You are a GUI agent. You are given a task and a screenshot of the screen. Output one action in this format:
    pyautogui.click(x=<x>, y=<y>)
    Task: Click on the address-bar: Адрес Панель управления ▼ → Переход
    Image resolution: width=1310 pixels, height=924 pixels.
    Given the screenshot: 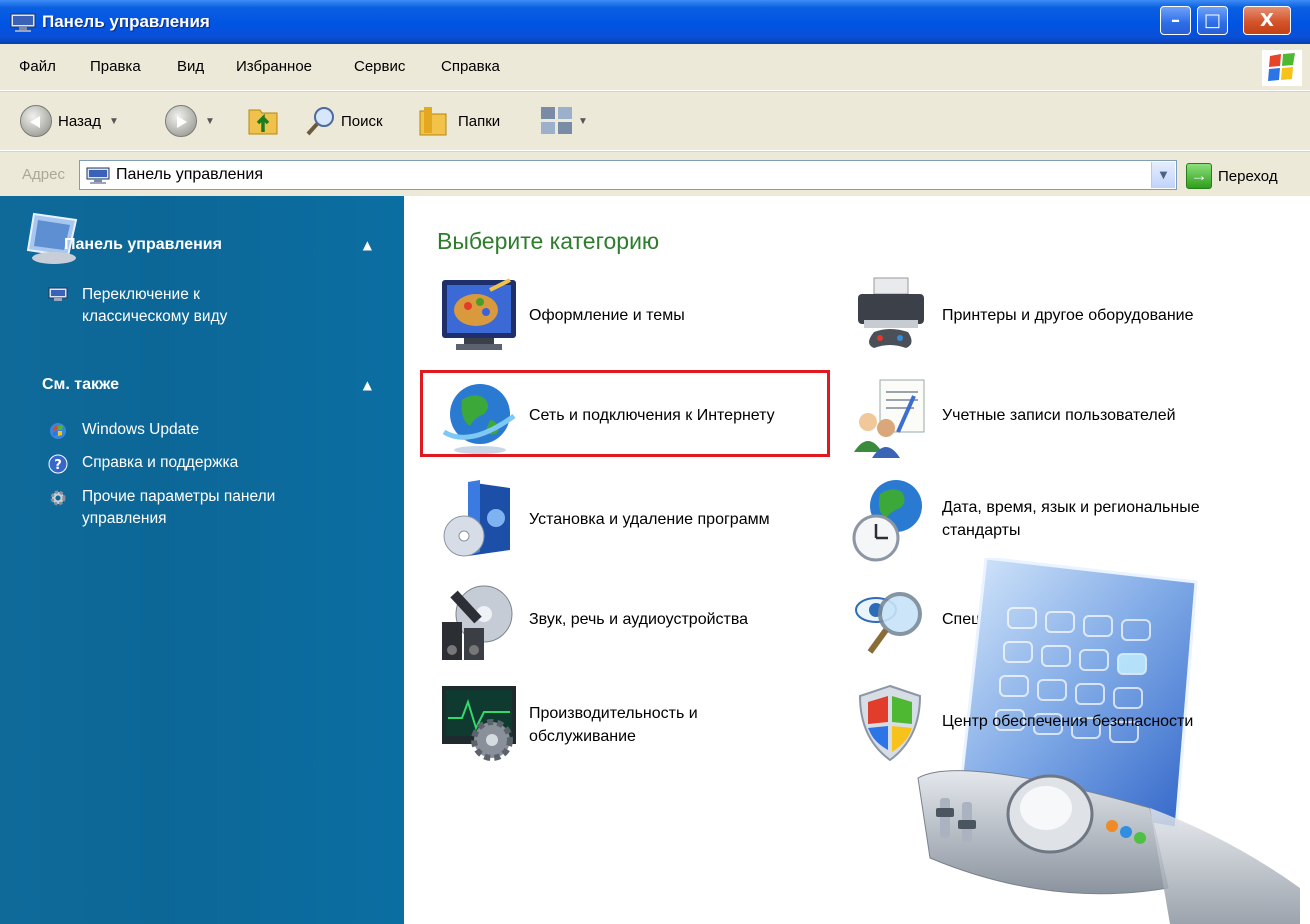 What is the action you would take?
    pyautogui.click(x=655, y=173)
    